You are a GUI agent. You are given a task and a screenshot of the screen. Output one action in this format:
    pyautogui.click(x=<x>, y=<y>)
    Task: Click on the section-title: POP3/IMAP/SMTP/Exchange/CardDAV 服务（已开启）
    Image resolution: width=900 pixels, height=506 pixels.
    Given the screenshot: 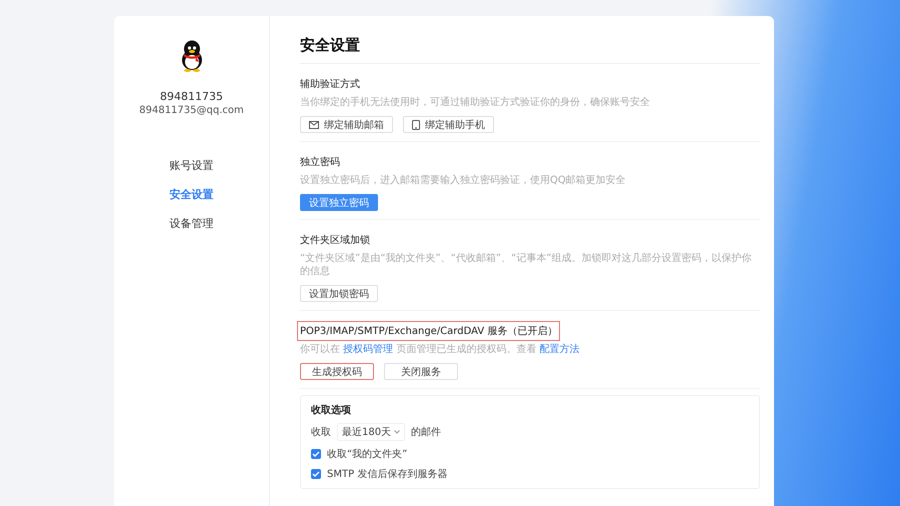 What is the action you would take?
    pyautogui.click(x=428, y=331)
    